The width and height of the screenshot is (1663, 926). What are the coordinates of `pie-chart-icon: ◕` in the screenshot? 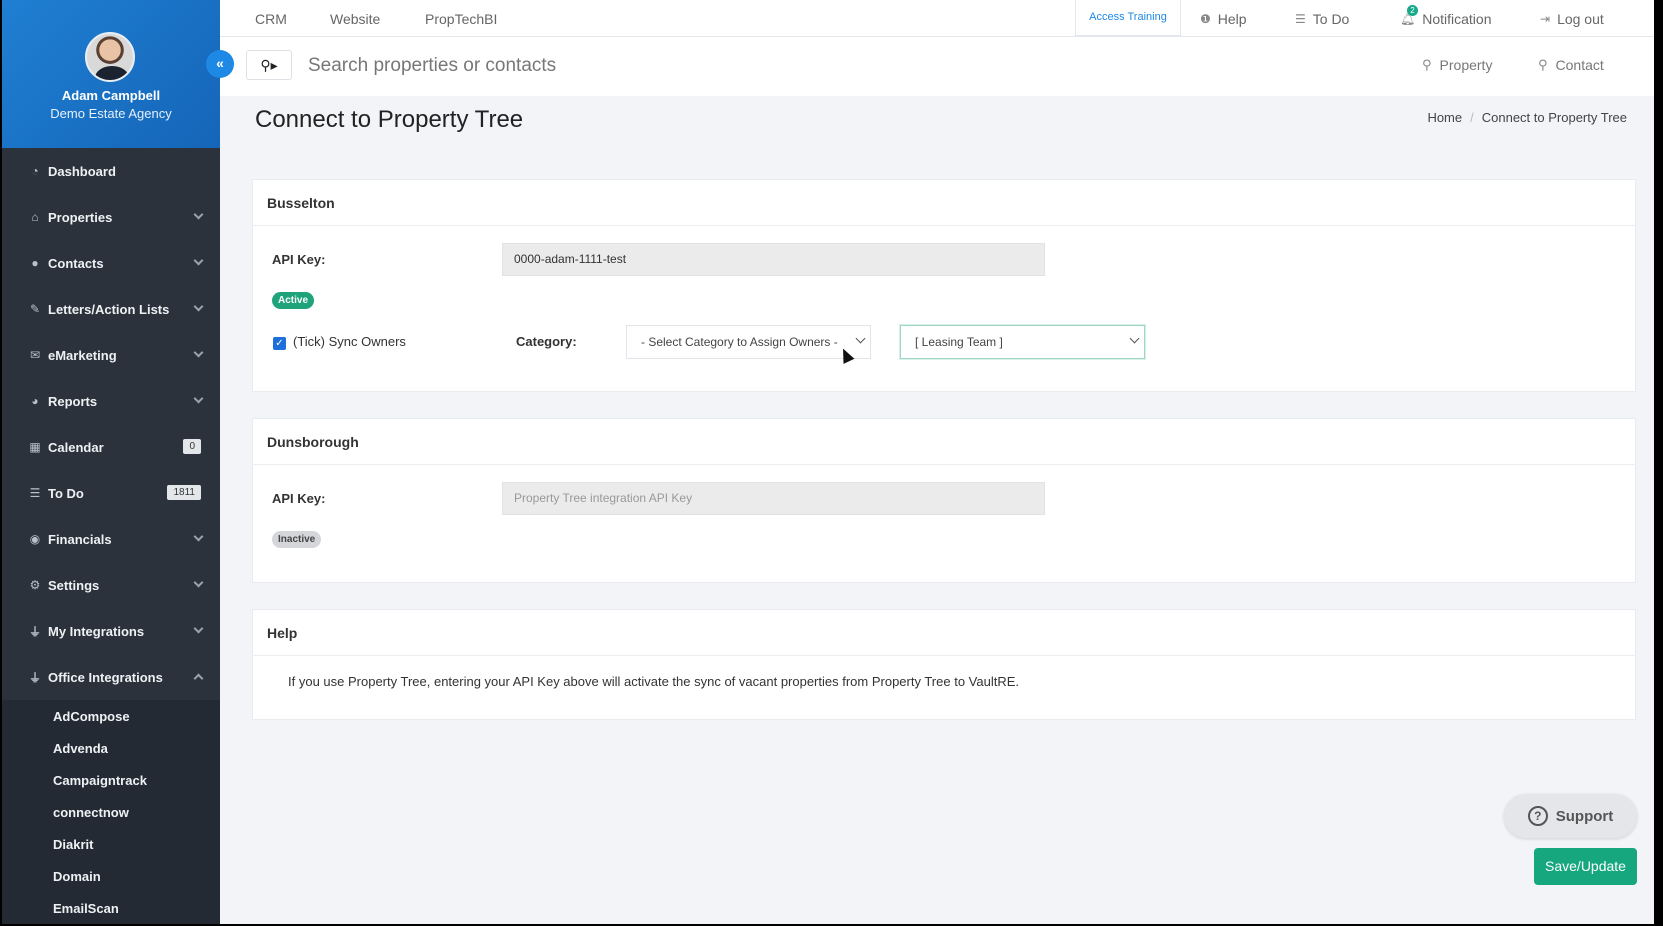 It's located at (35, 401).